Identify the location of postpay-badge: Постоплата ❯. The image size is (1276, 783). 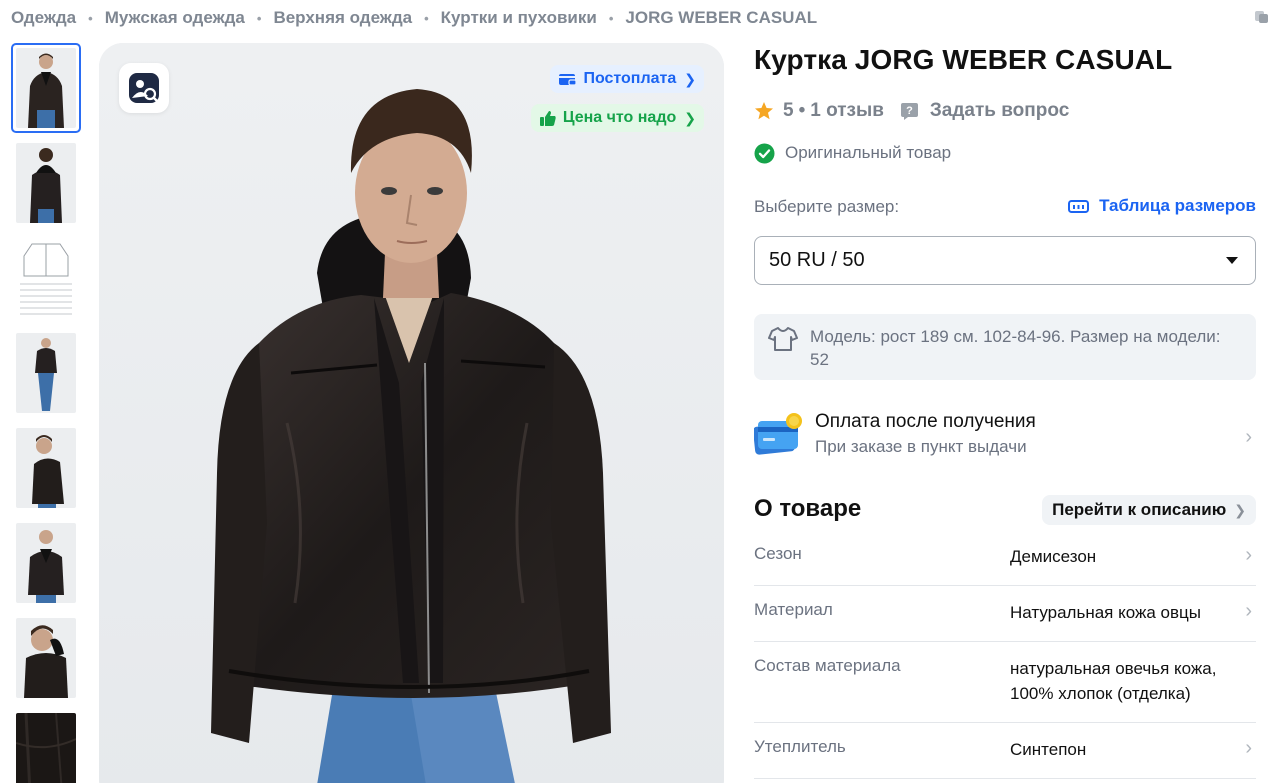
(627, 79).